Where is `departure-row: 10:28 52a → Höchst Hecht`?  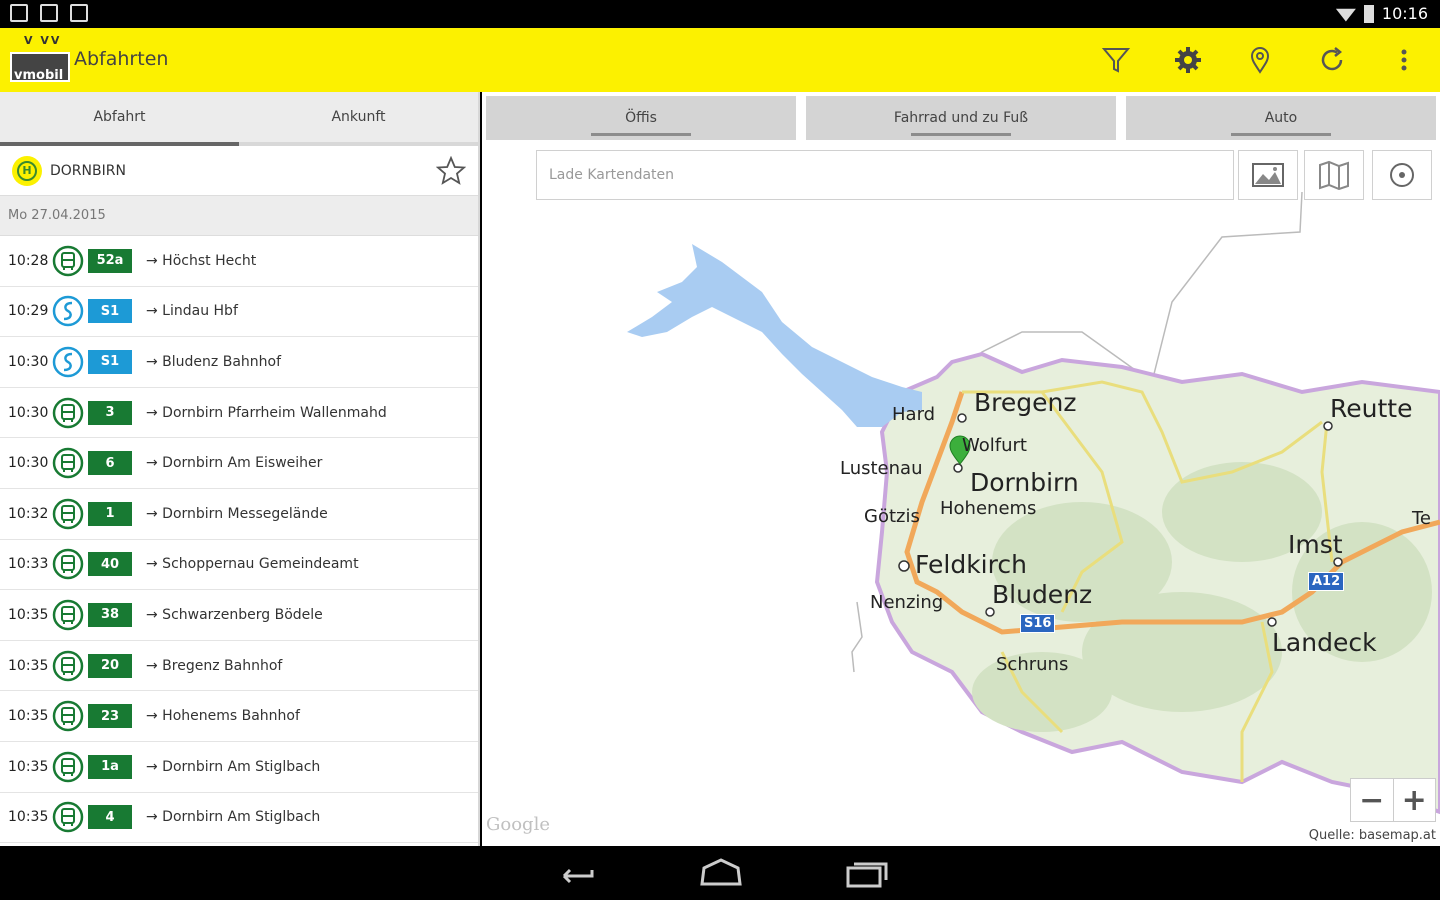 departure-row: 10:28 52a → Höchst Hecht is located at coordinates (239, 261).